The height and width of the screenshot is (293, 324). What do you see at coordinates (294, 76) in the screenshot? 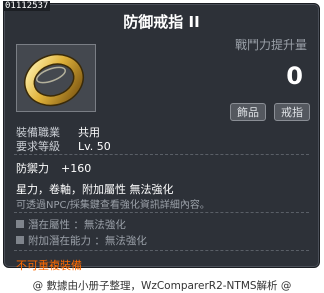
I see `combat-power-value: 0` at bounding box center [294, 76].